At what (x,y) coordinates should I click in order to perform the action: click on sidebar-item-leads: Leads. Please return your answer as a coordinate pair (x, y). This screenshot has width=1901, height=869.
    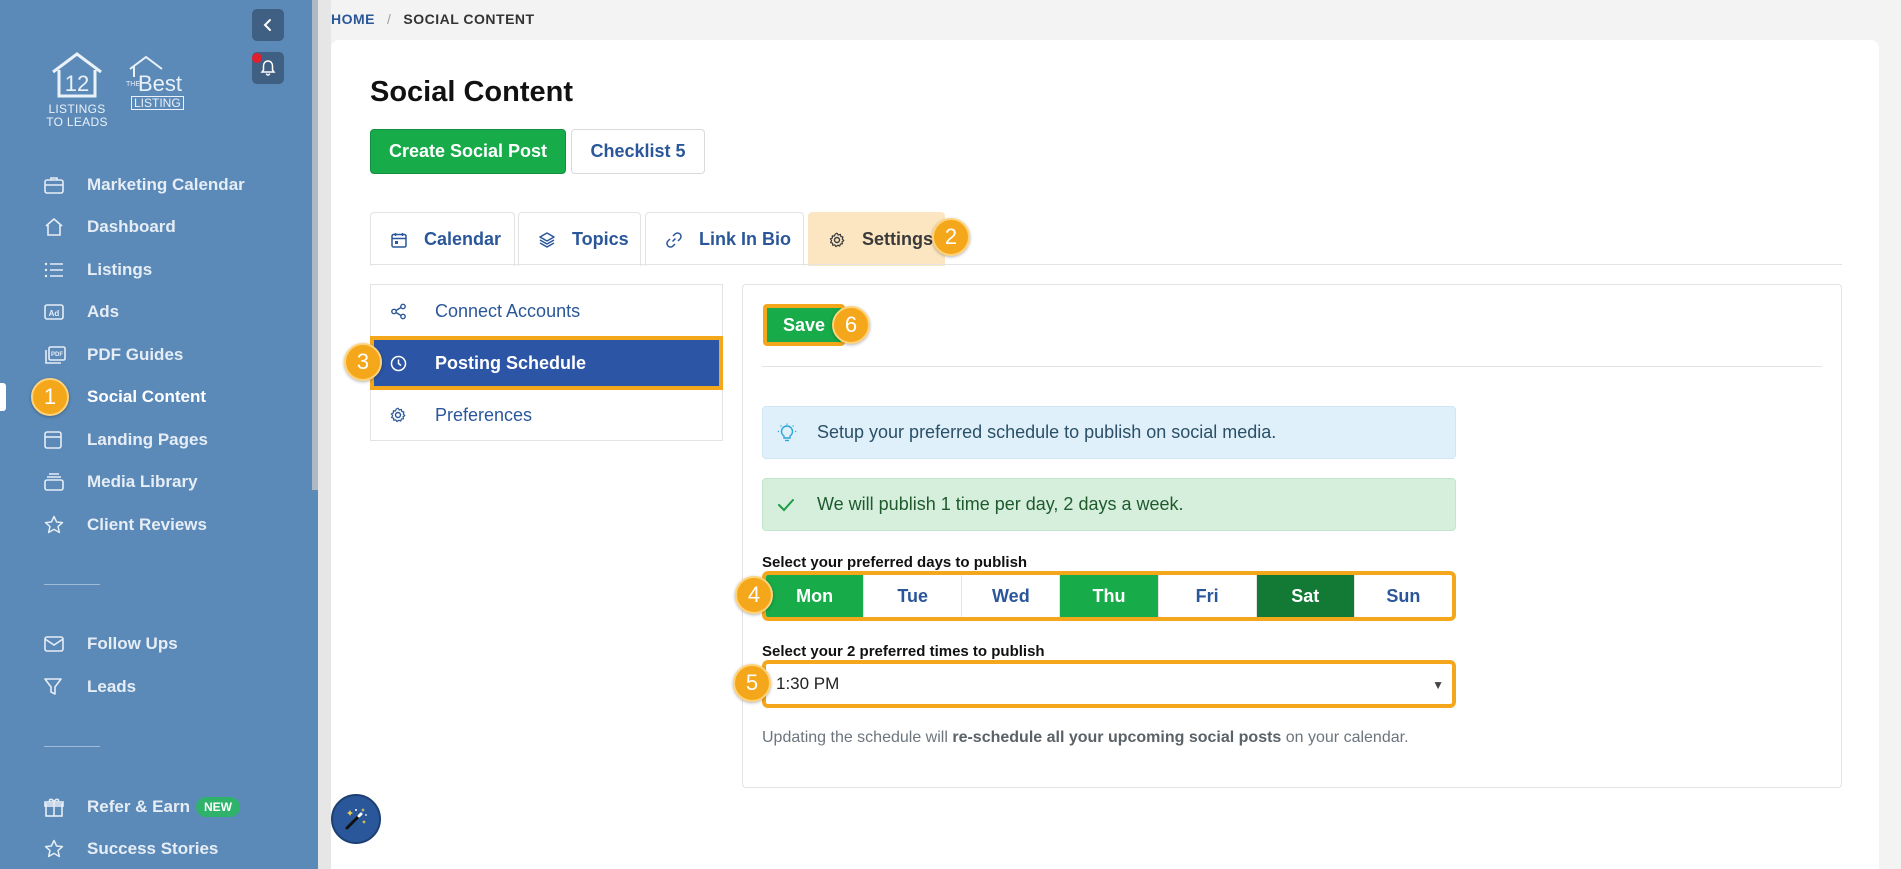
    Looking at the image, I should click on (90, 687).